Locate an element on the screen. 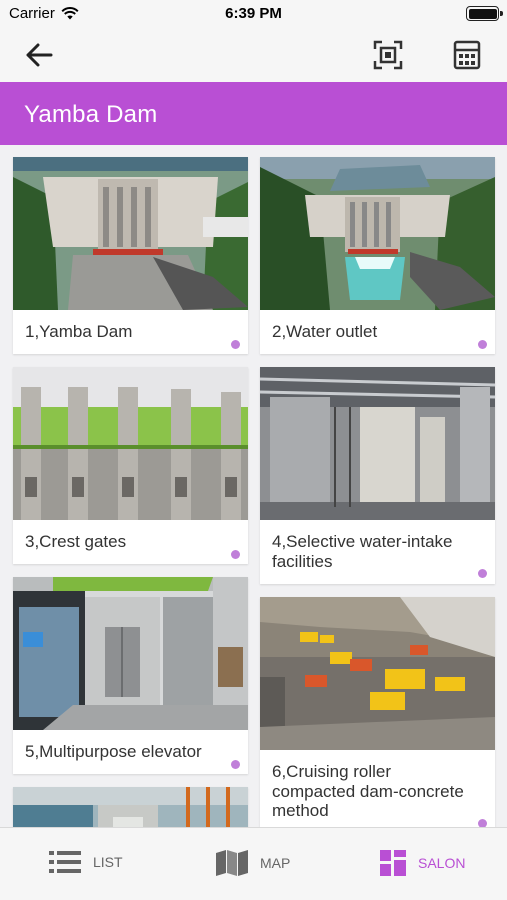 The width and height of the screenshot is (507, 900). spot-card-1: 1,Yamba Dam is located at coordinates (130, 255).